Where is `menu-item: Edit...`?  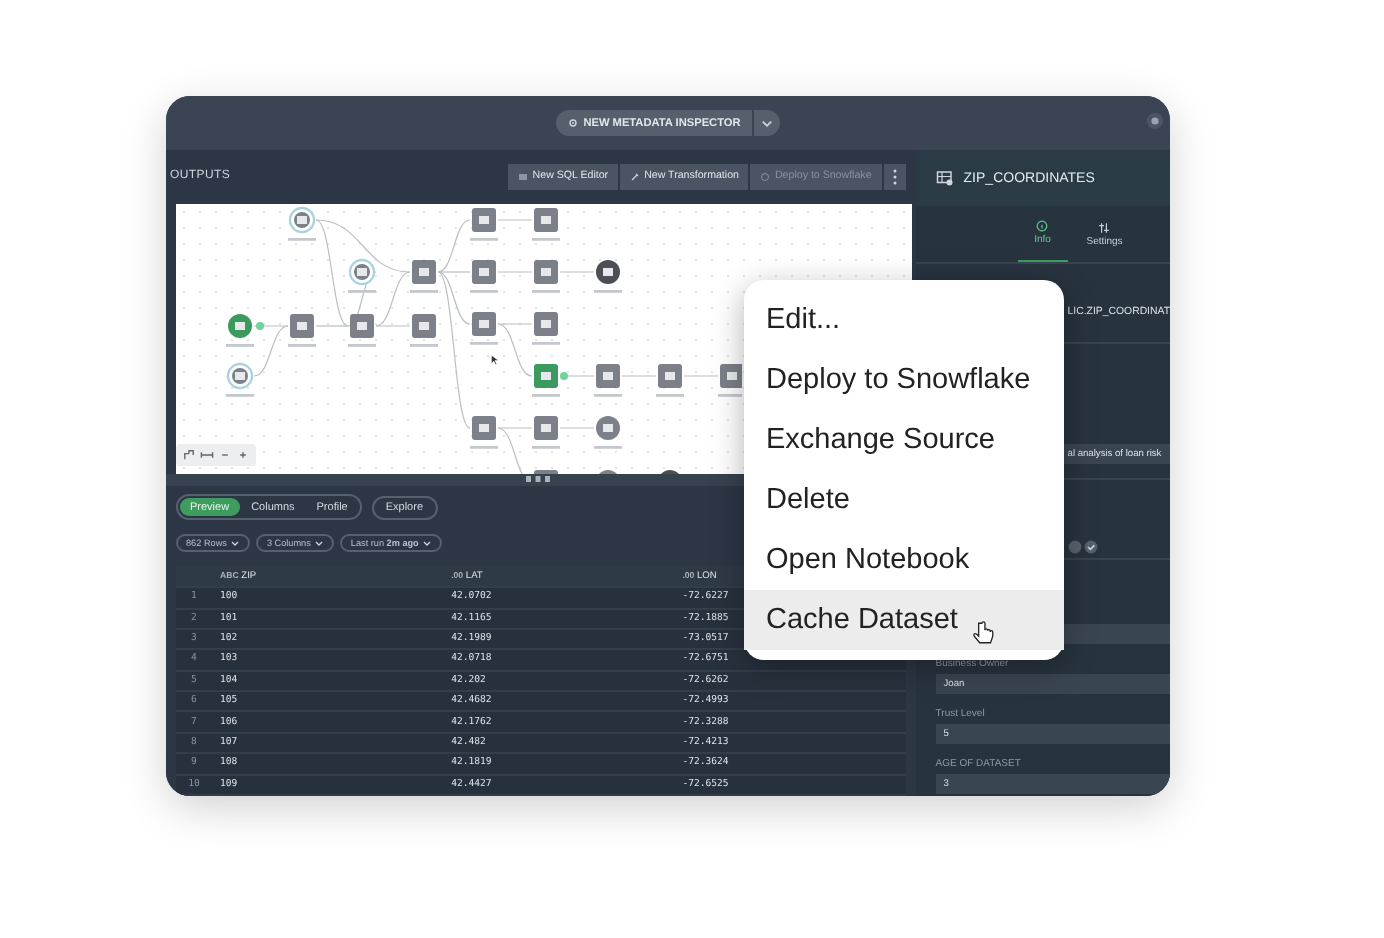 menu-item: Edit... is located at coordinates (904, 320).